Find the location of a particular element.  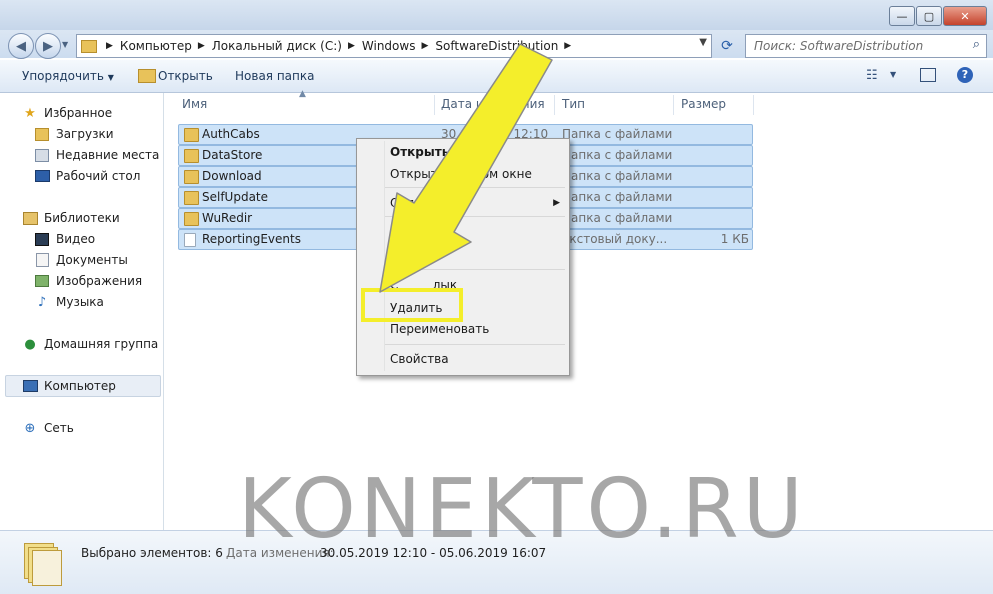

menu-gutter is located at coordinates (384, 256).